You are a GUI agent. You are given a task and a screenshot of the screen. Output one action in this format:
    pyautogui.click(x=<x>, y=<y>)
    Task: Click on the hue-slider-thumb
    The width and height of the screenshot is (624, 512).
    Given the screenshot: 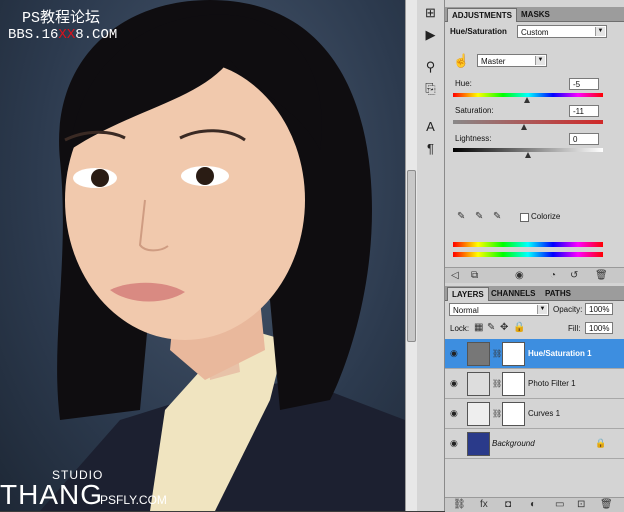 What is the action you would take?
    pyautogui.click(x=526, y=100)
    